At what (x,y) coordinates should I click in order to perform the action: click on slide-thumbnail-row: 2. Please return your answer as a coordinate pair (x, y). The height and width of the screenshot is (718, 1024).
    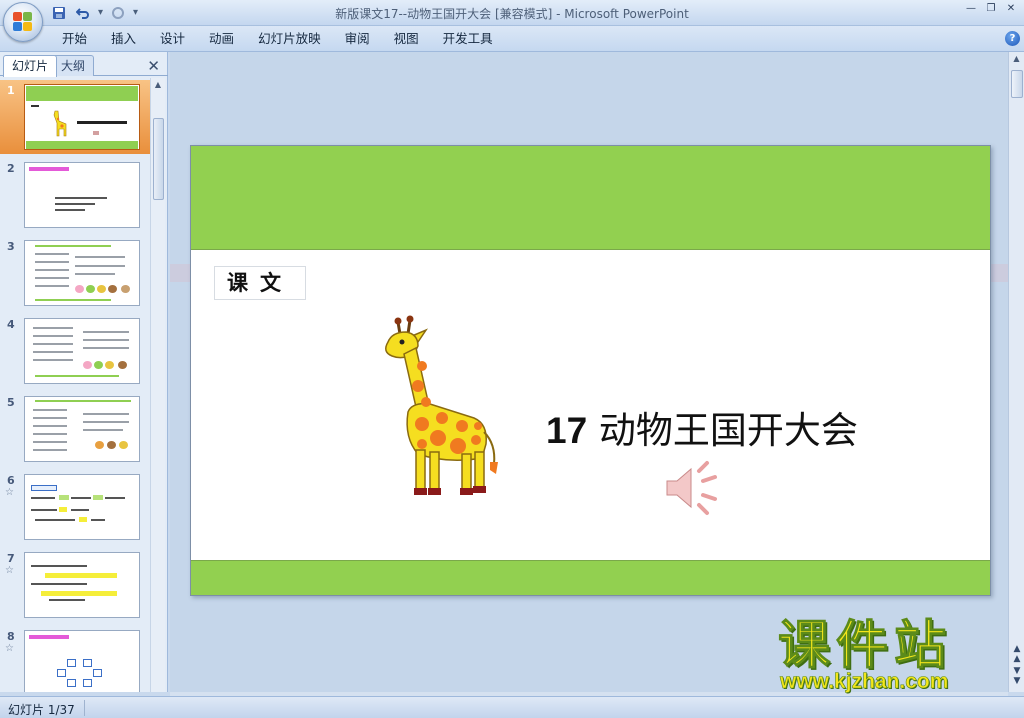
    Looking at the image, I should click on (75, 195).